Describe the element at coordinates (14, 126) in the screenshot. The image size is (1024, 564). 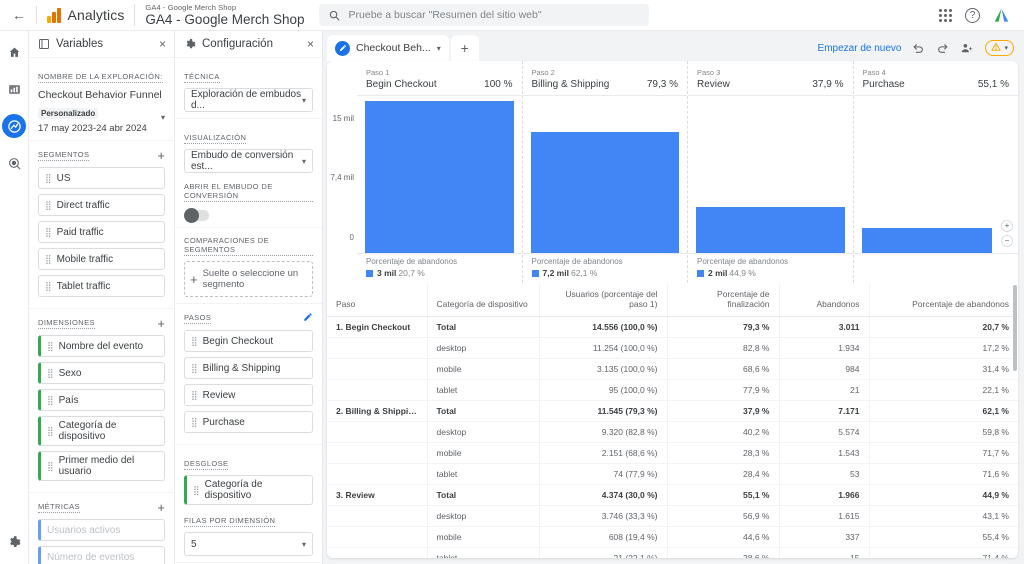
I see `explore-icon` at that location.